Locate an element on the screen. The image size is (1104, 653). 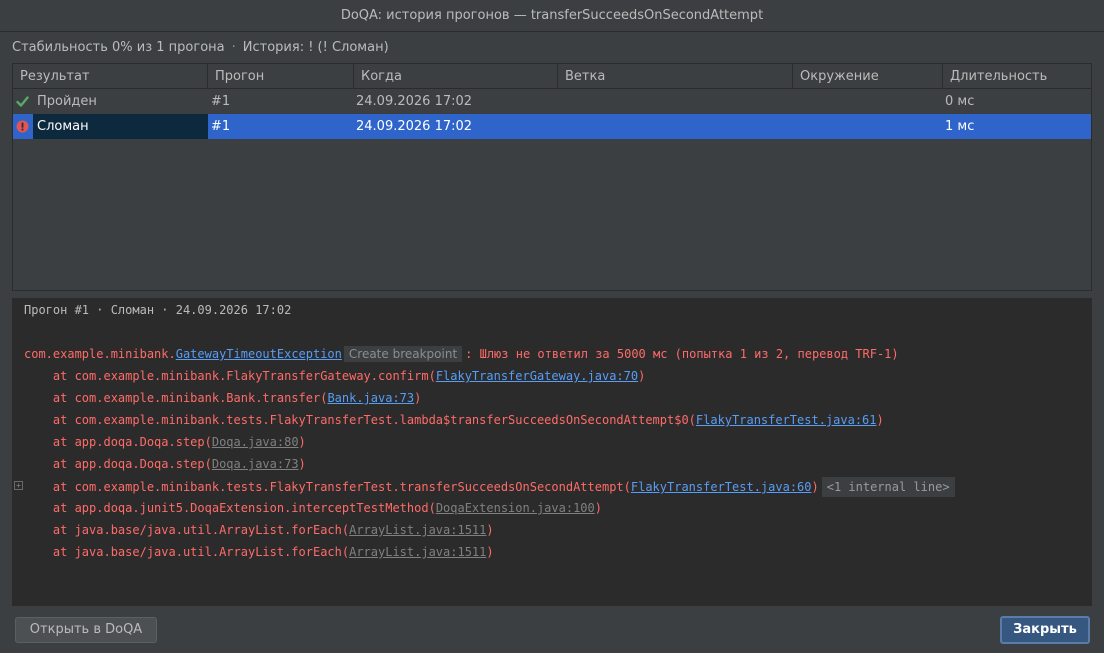
exception-class-link: GatewayTimeoutException is located at coordinates (259, 354).